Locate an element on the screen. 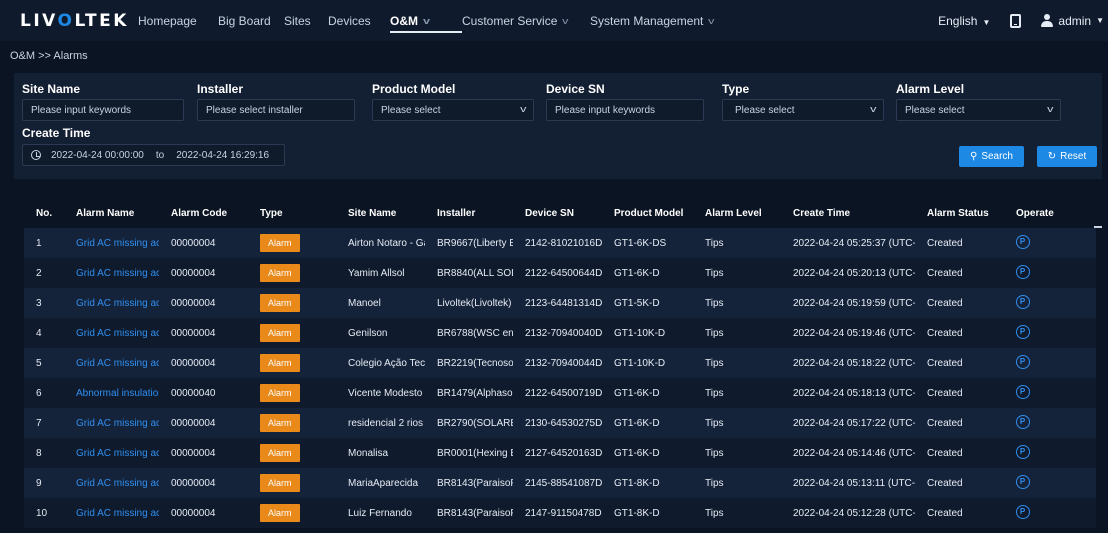  installer-select: Please select installer is located at coordinates (276, 110).